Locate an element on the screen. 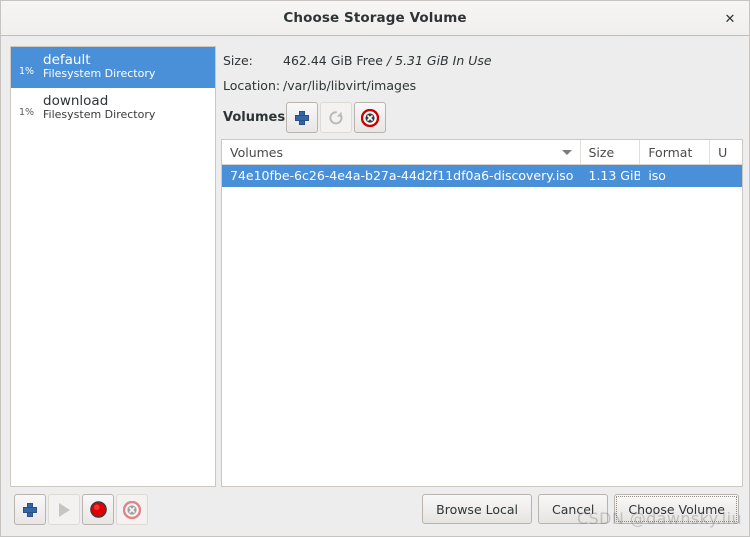  column-header-used-by-label: U is located at coordinates (723, 152).